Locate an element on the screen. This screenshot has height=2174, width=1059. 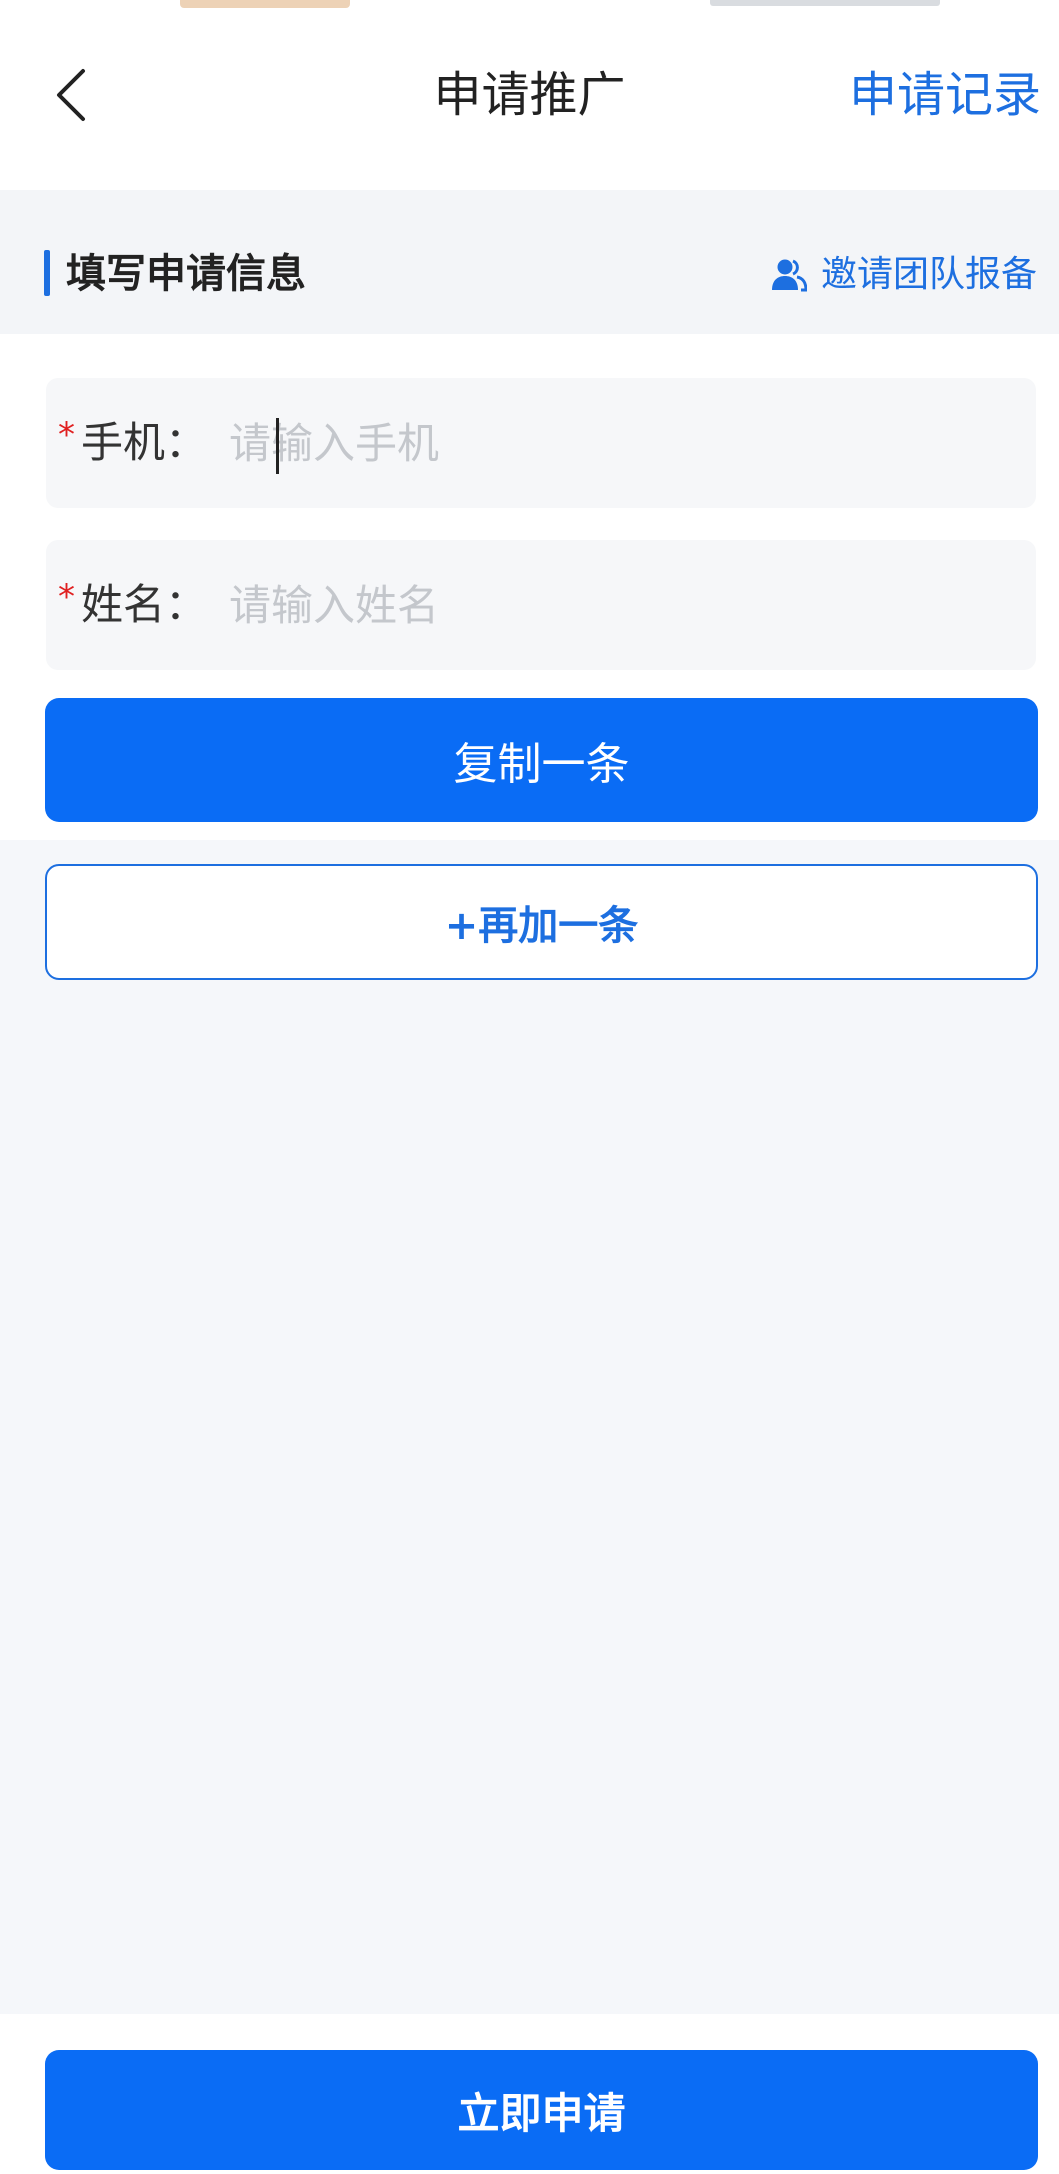
chevron-left-icon is located at coordinates (71, 95).